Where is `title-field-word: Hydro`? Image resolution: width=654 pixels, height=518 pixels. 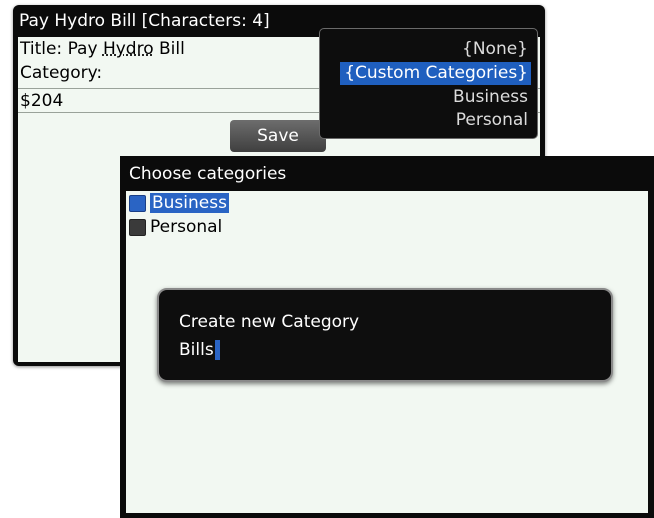 title-field-word: Hydro is located at coordinates (128, 49).